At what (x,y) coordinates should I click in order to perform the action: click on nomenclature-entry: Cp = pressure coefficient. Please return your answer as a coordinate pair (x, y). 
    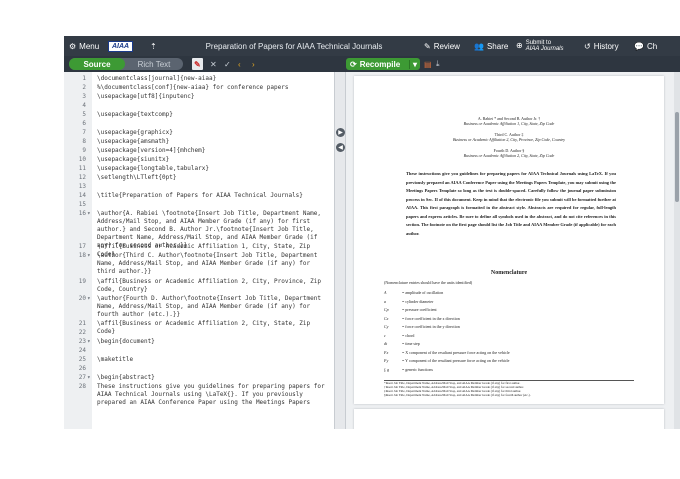
    Looking at the image, I should click on (509, 311).